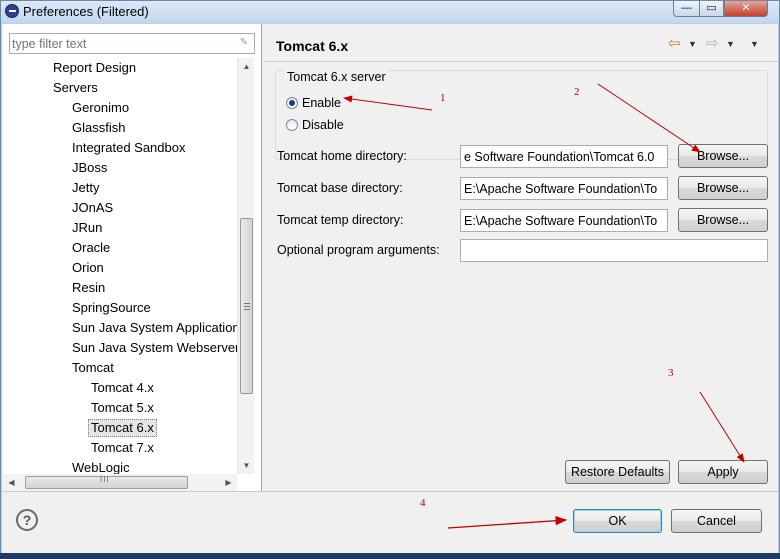 The width and height of the screenshot is (780, 559). Describe the element at coordinates (94, 68) in the screenshot. I see `tree-item: Report Design` at that location.